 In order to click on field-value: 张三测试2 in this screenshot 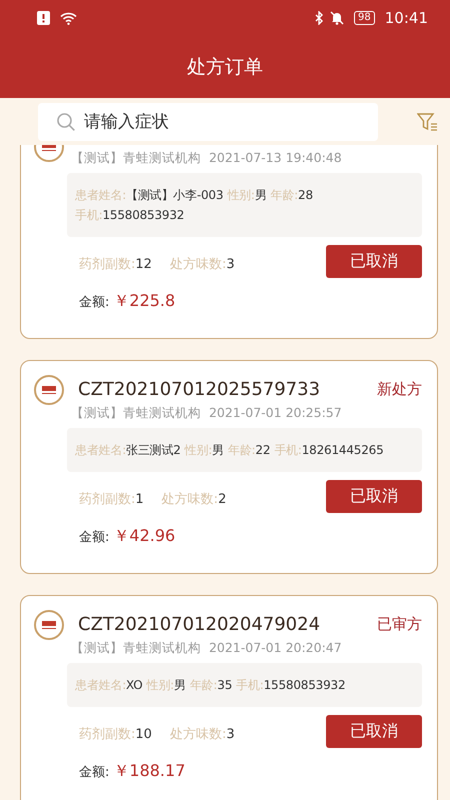, I will do `click(153, 450)`.